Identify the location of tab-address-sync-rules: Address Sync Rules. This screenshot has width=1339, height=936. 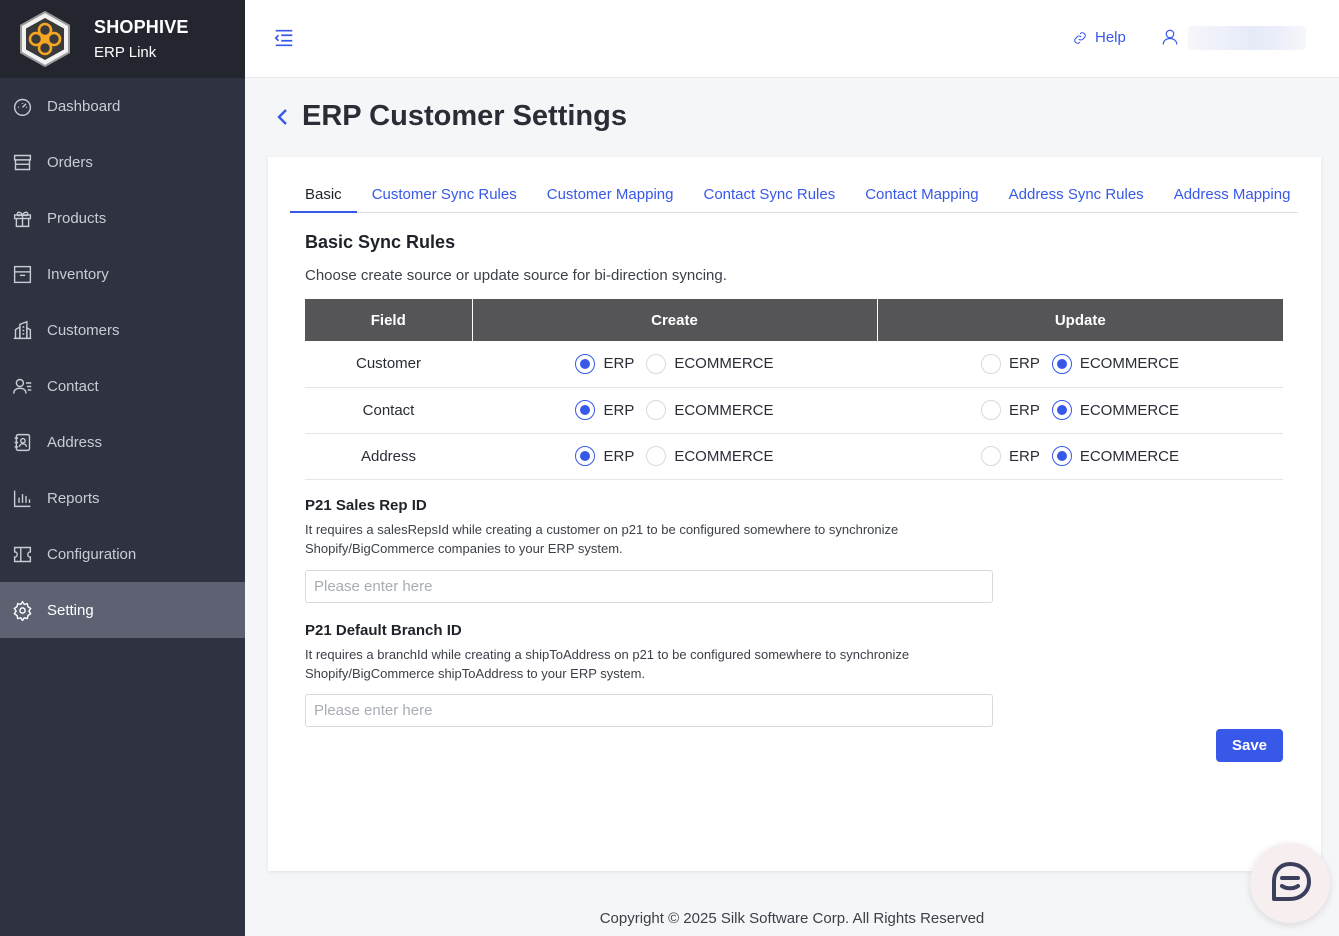
(1076, 197).